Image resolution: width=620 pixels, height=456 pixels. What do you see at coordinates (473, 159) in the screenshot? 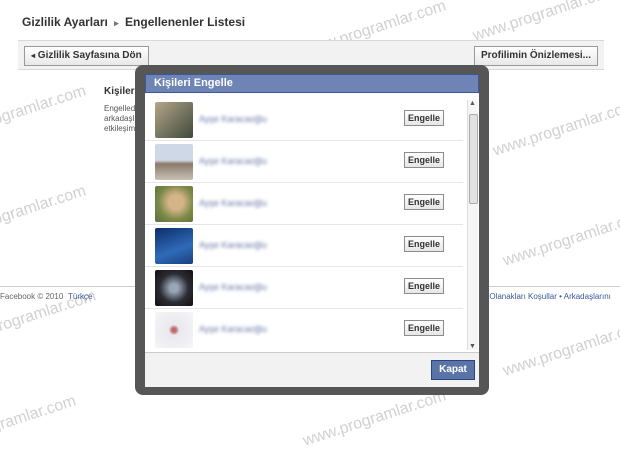
I see `scrollbar-thumb` at bounding box center [473, 159].